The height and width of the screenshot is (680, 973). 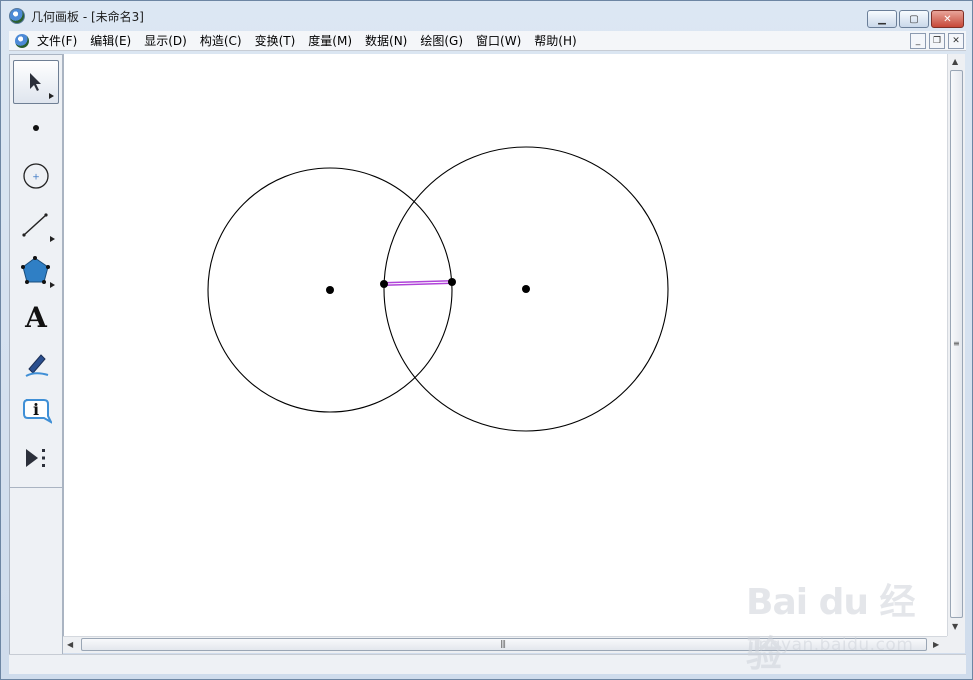 I want to click on center-point-left, so click(x=330, y=290).